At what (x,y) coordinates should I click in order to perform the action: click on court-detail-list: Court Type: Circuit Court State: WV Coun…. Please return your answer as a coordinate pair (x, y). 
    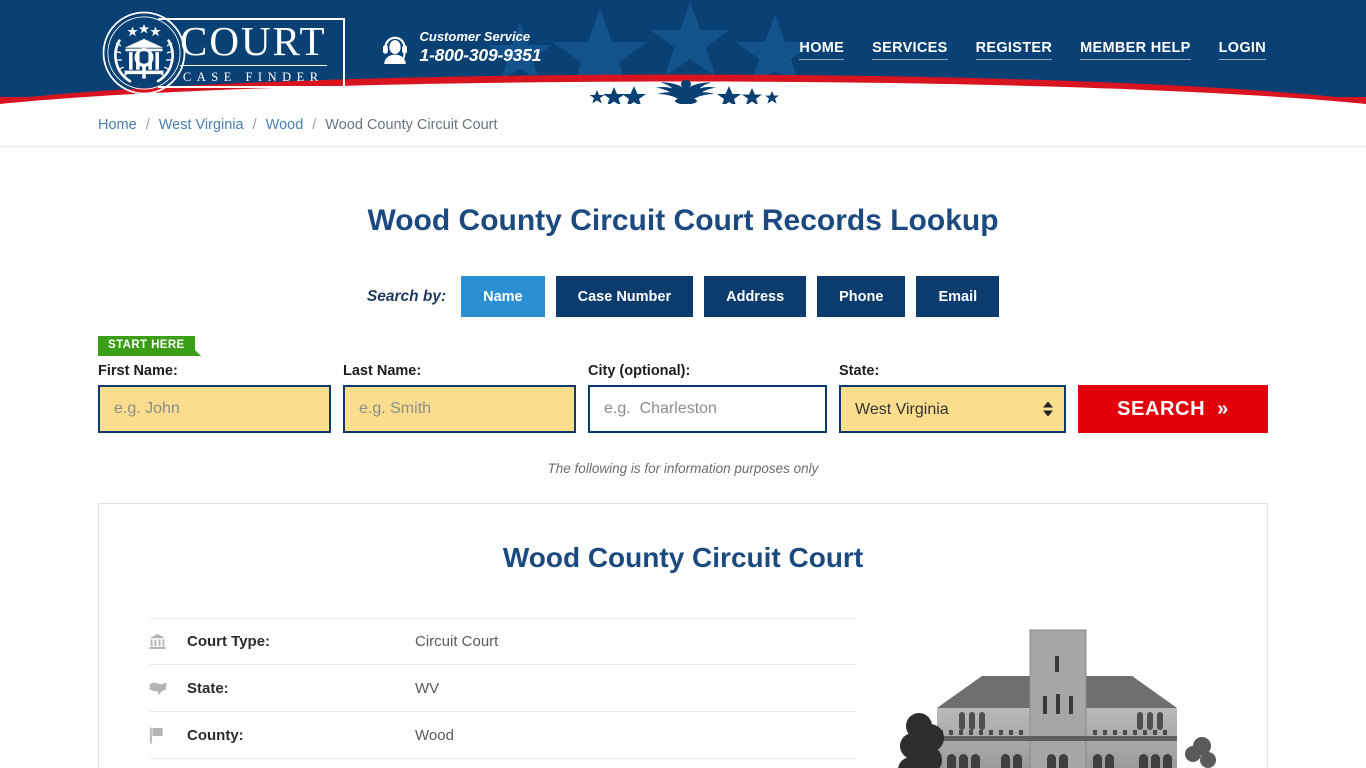
    Looking at the image, I should click on (503, 693).